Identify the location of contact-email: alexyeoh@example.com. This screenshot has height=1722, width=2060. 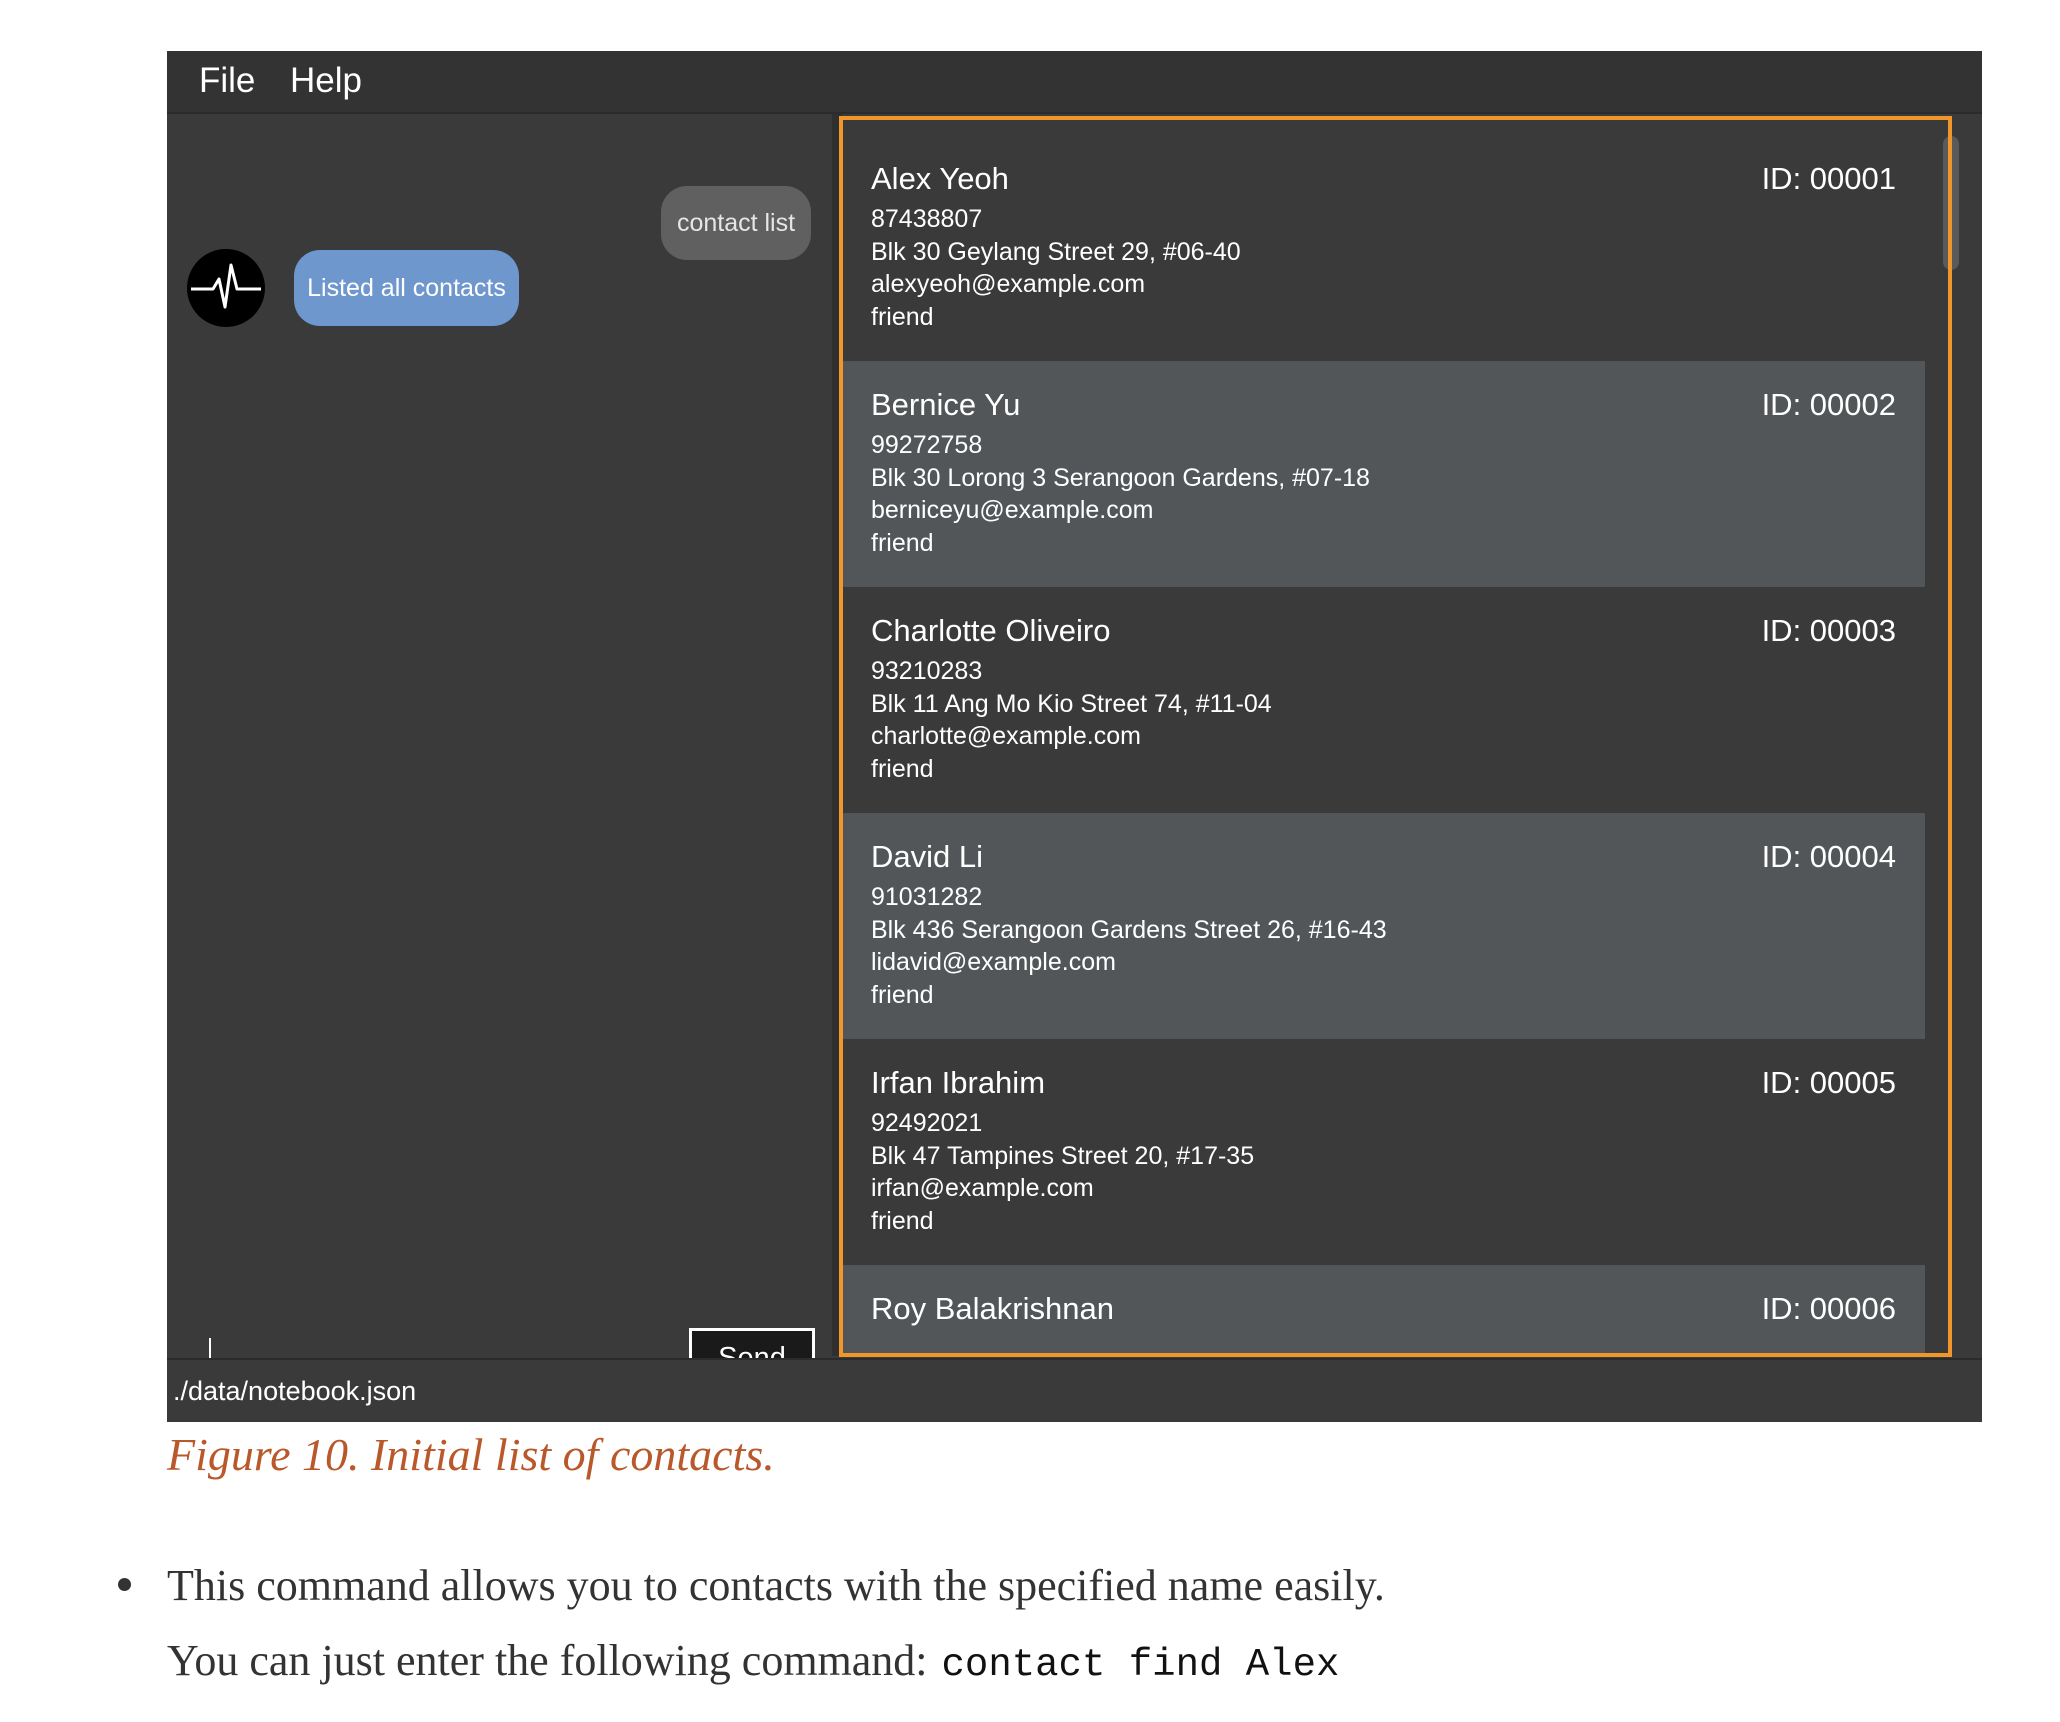
(1008, 284).